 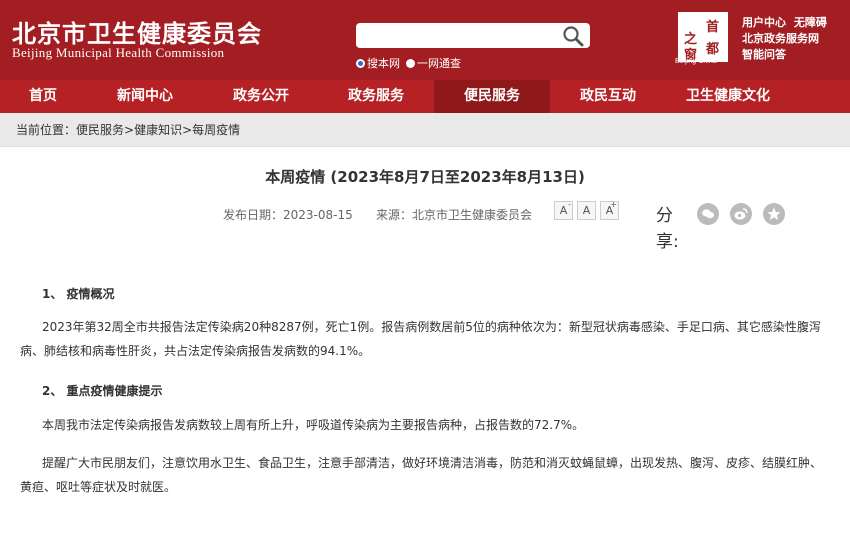 What do you see at coordinates (43, 96) in the screenshot?
I see `nav-home: 首页` at bounding box center [43, 96].